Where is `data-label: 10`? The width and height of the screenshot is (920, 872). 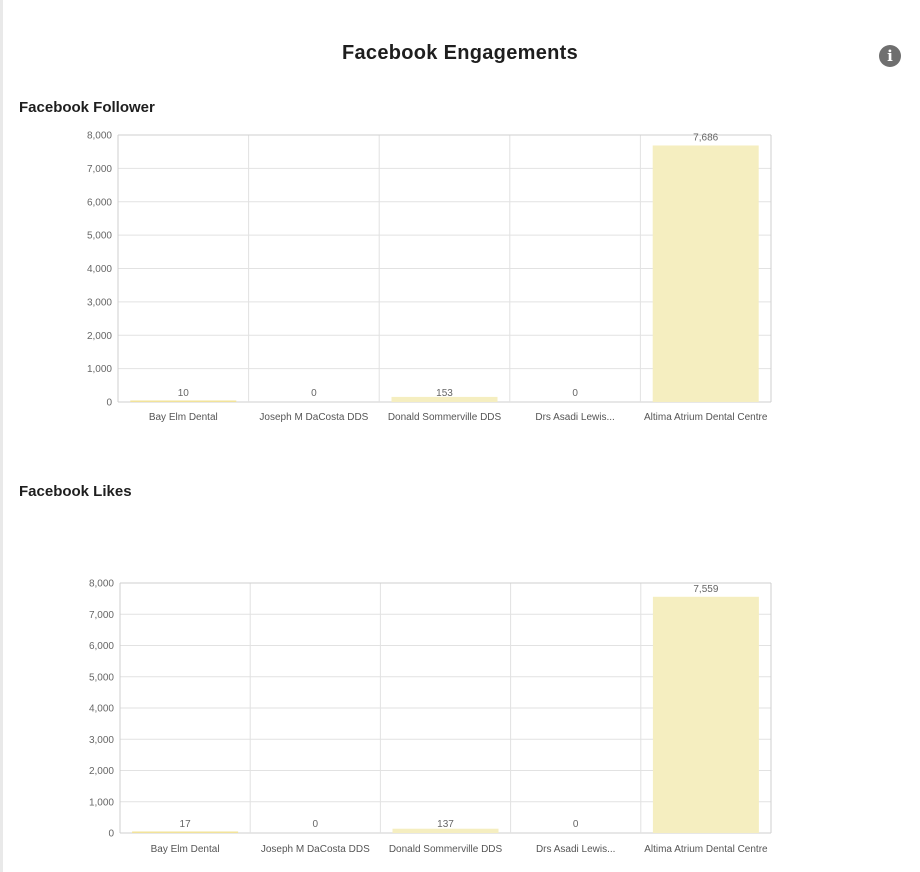
data-label: 10 is located at coordinates (184, 393).